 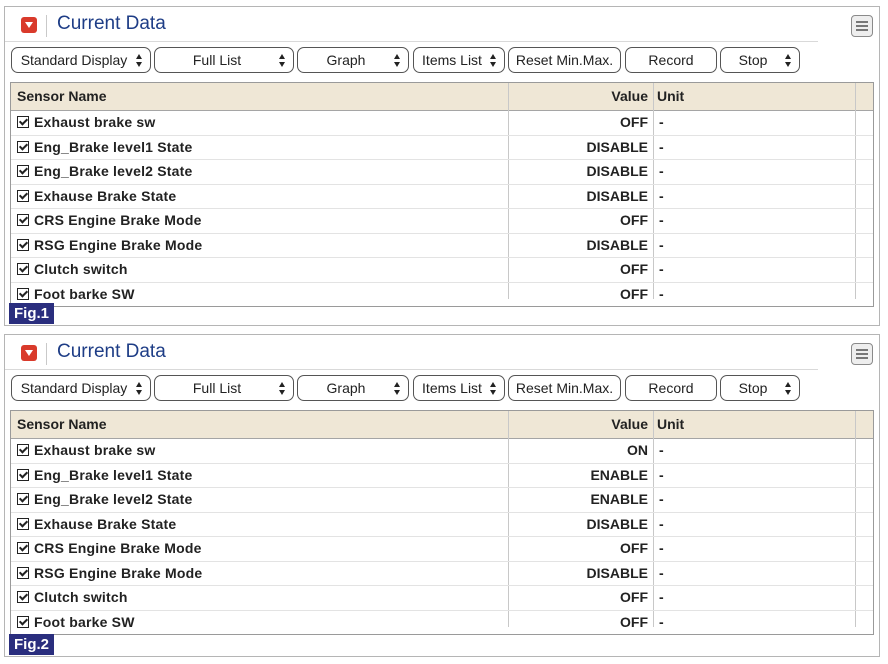 I want to click on panel-title: Current Data, so click(x=111, y=351).